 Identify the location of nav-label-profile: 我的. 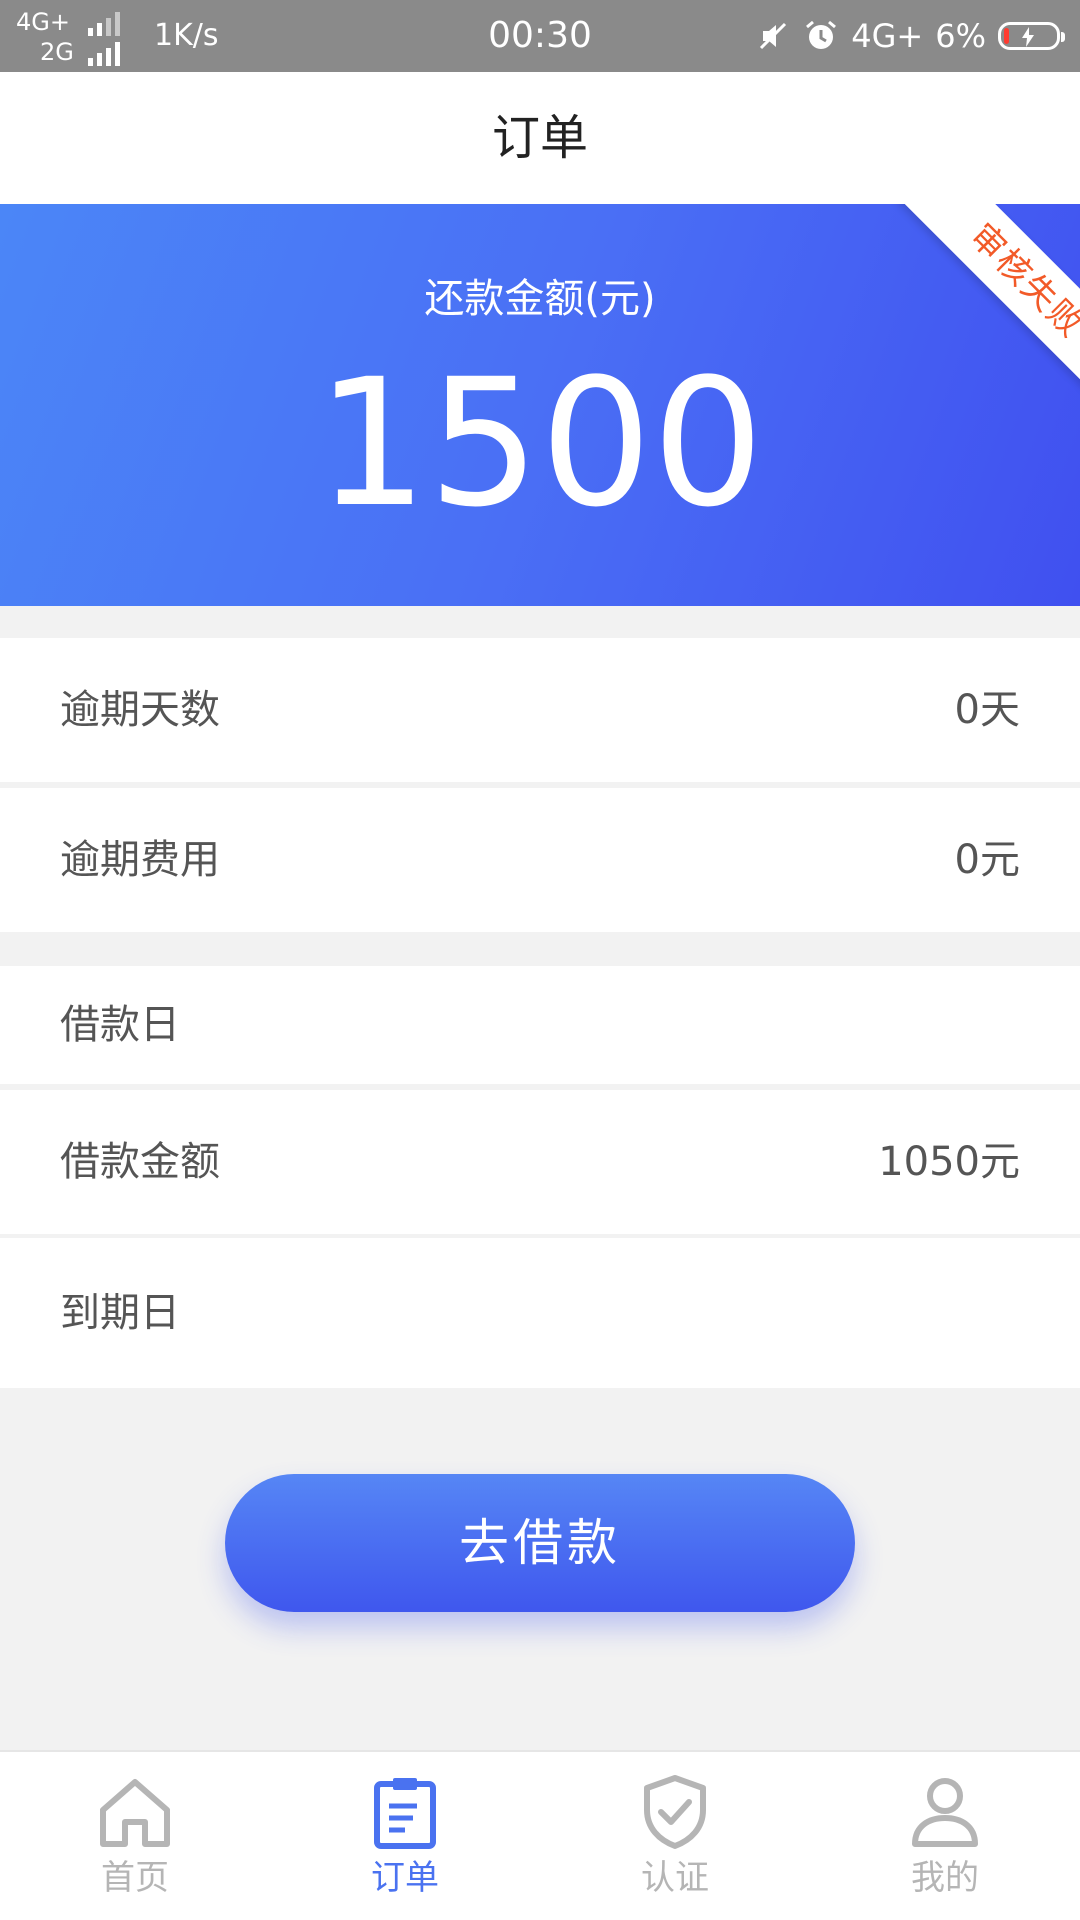
(945, 1878).